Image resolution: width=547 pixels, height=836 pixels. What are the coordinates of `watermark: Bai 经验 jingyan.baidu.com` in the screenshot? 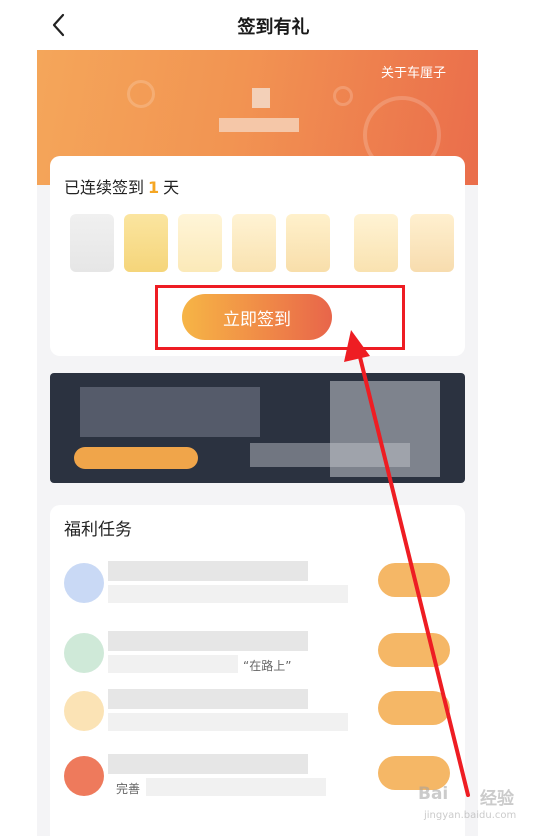 It's located at (480, 805).